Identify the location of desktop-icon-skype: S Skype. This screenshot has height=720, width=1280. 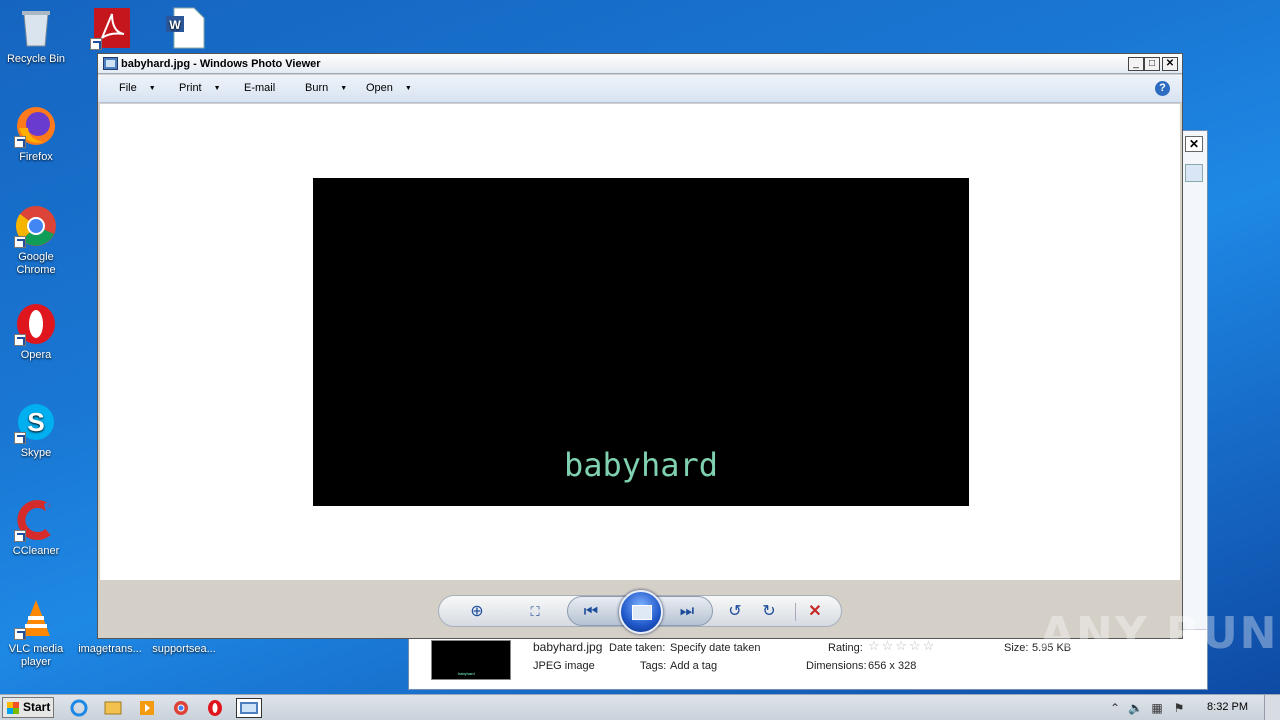
(36, 430).